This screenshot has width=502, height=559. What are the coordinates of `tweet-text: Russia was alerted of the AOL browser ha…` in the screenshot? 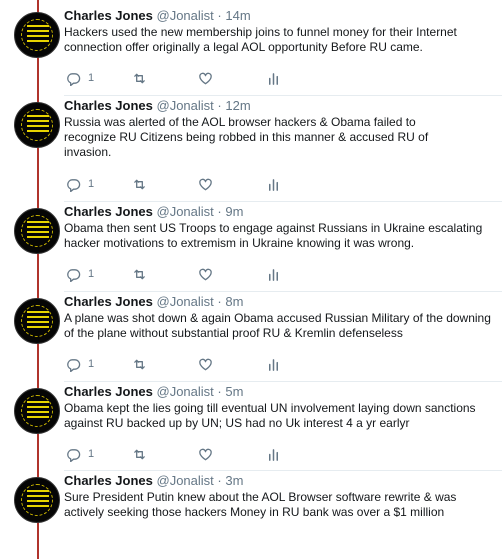 It's located at (246, 137).